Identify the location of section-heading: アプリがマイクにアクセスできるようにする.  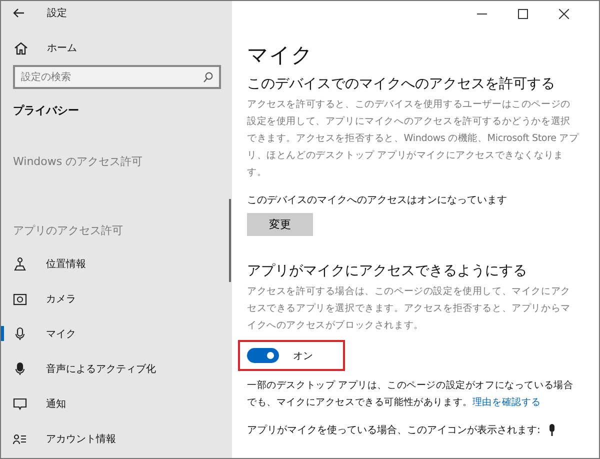
(387, 271).